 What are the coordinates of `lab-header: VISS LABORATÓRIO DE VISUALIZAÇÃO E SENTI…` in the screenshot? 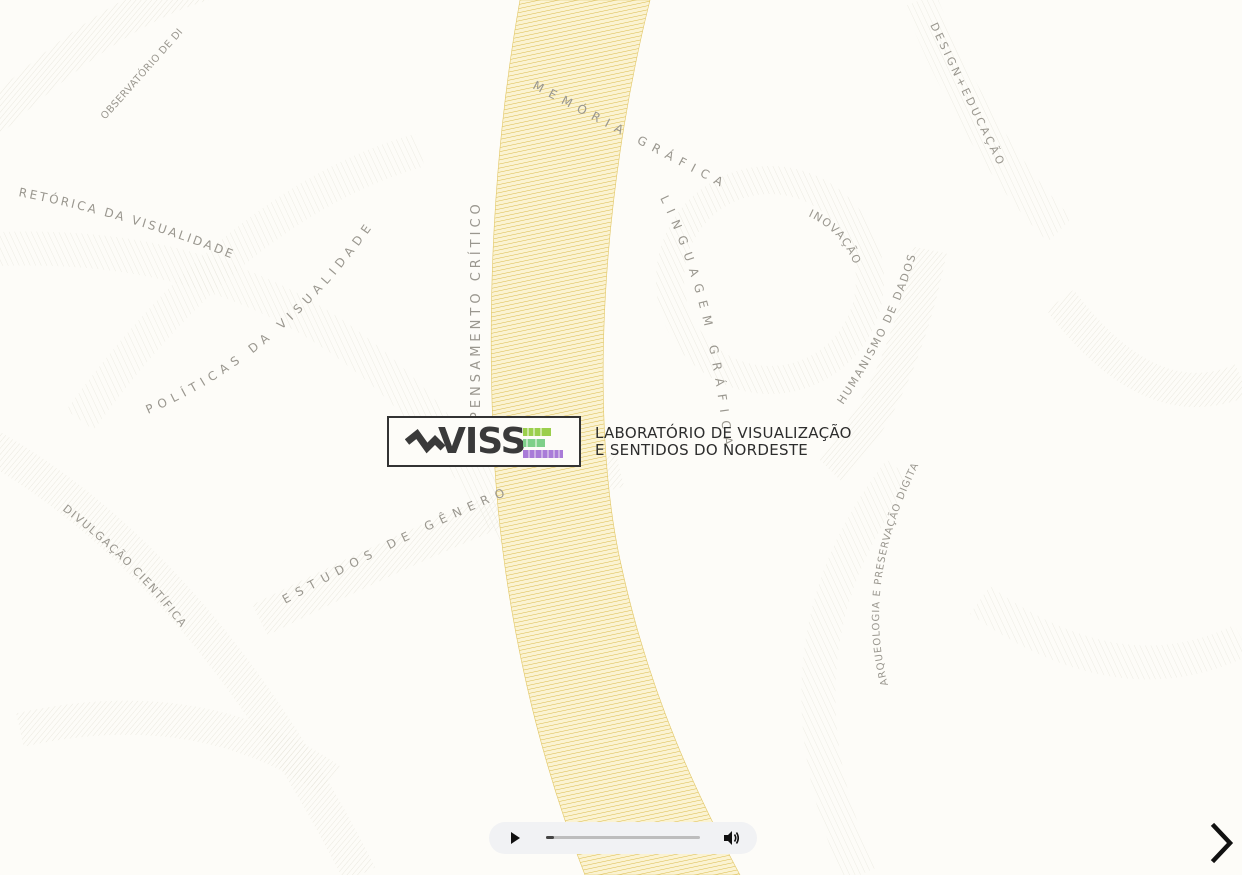 It's located at (619, 441).